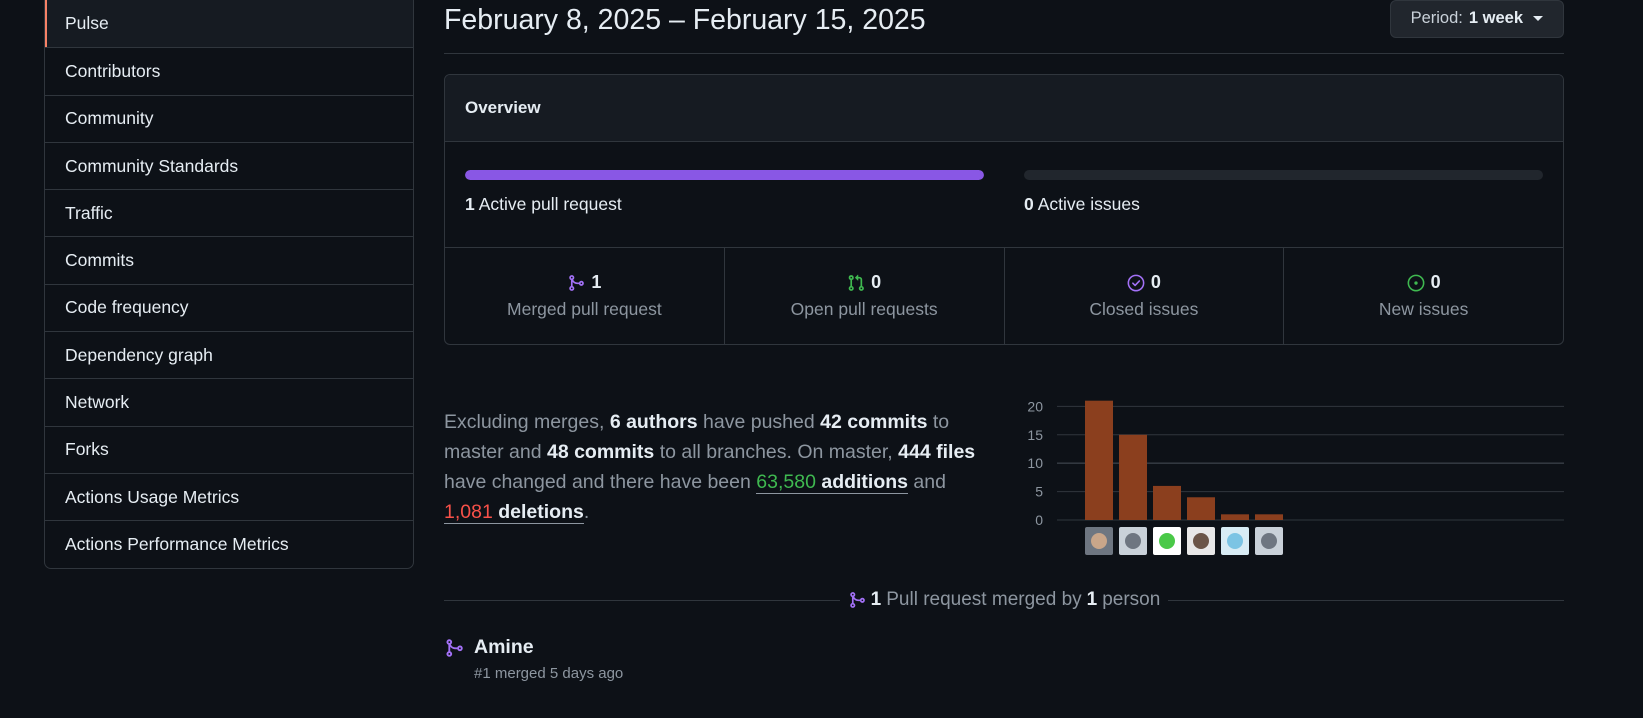 This screenshot has width=1643, height=718. Describe the element at coordinates (1092, 599) in the screenshot. I see `merged-people-count: 1` at that location.